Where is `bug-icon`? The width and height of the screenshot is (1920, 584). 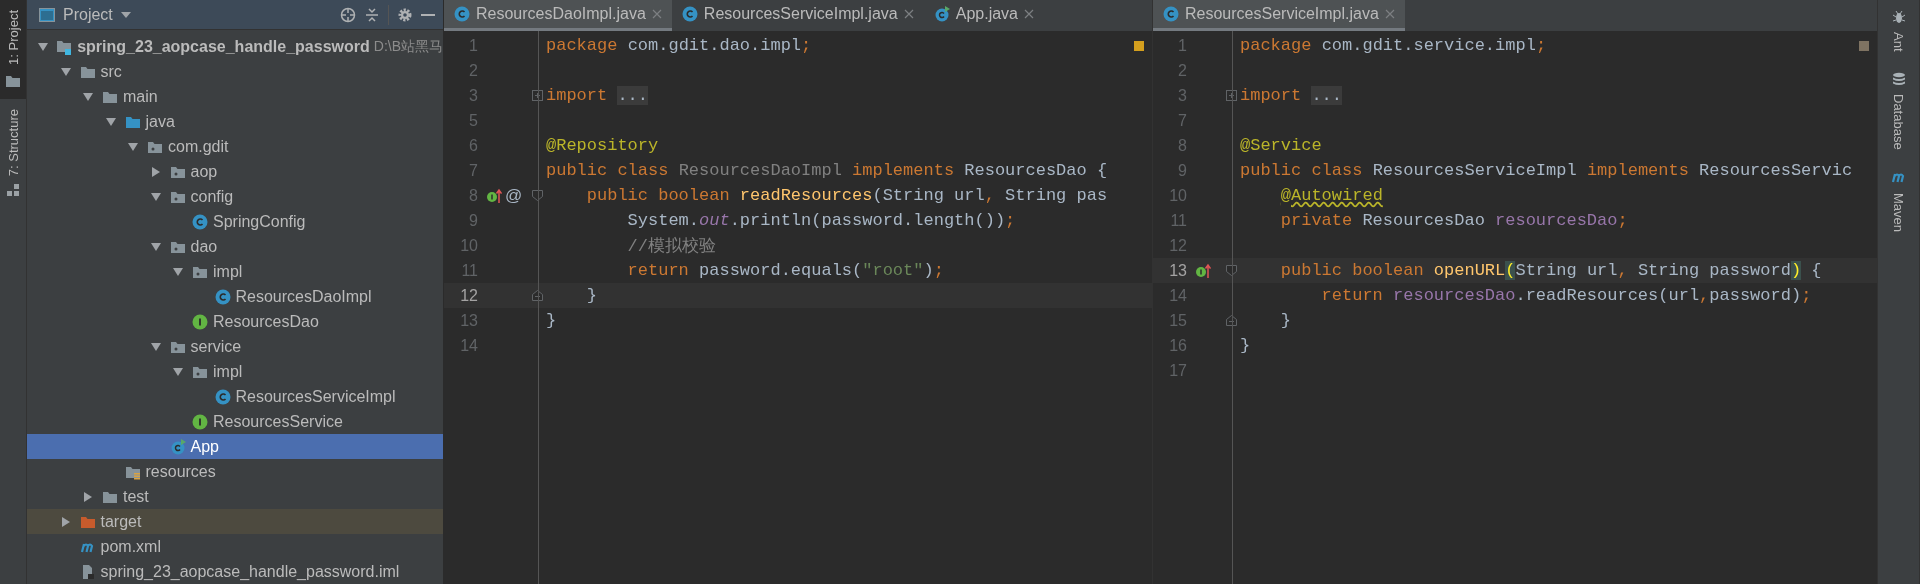 bug-icon is located at coordinates (1898, 17).